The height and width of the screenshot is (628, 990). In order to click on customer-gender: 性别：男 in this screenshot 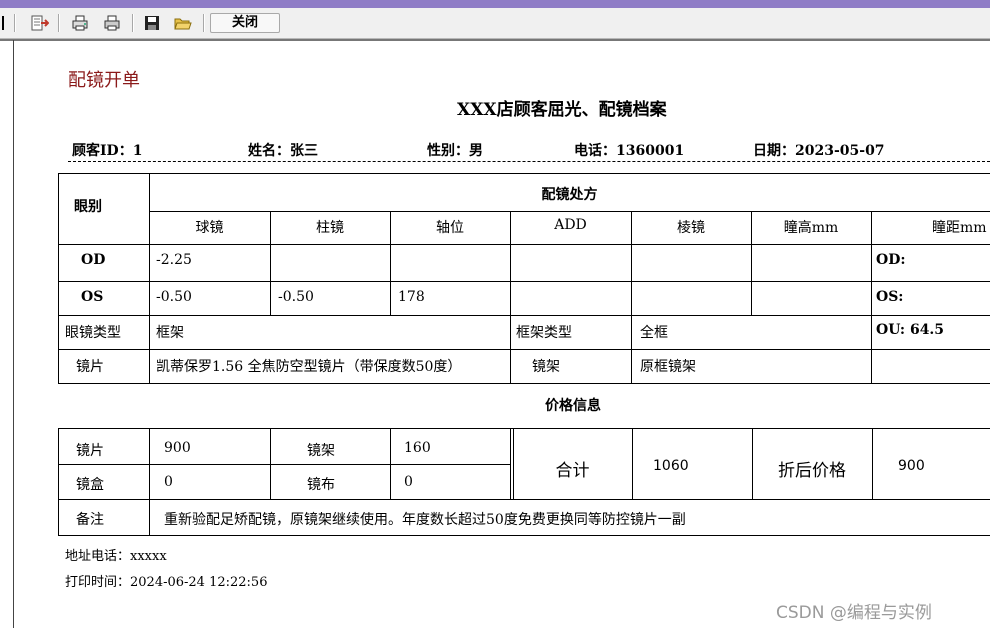, I will do `click(455, 151)`.